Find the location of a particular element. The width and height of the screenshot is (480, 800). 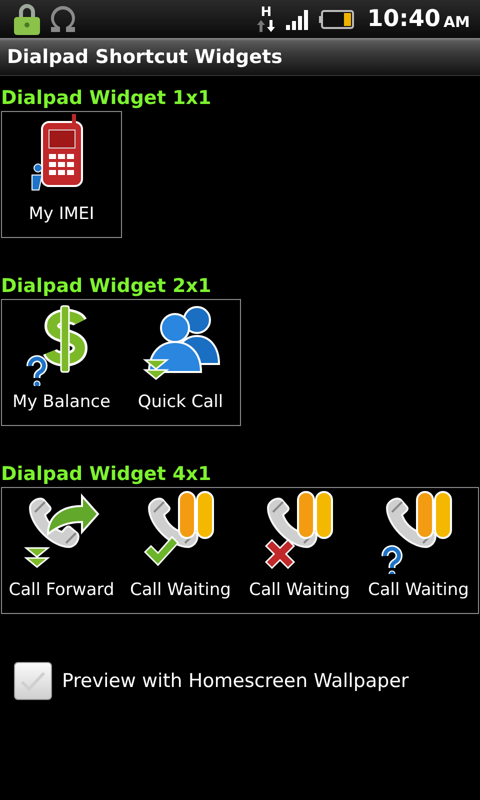

widget-label: My Balance is located at coordinates (61, 402).